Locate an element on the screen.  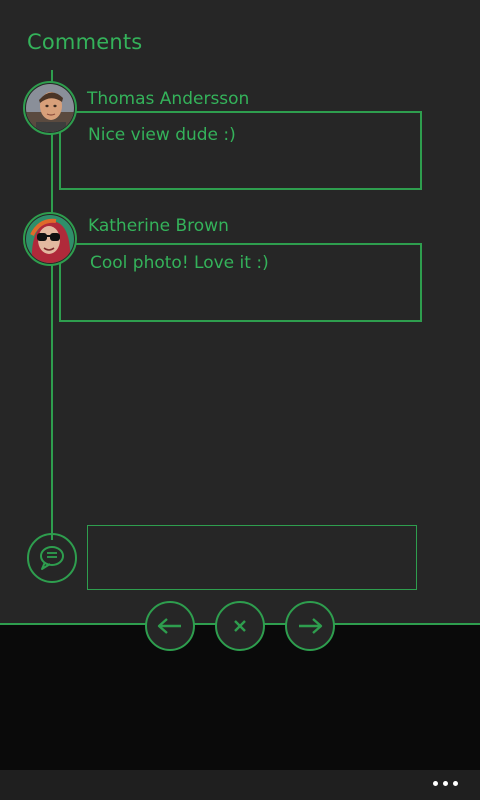
comment-author: Katherine Brown is located at coordinates (158, 226).